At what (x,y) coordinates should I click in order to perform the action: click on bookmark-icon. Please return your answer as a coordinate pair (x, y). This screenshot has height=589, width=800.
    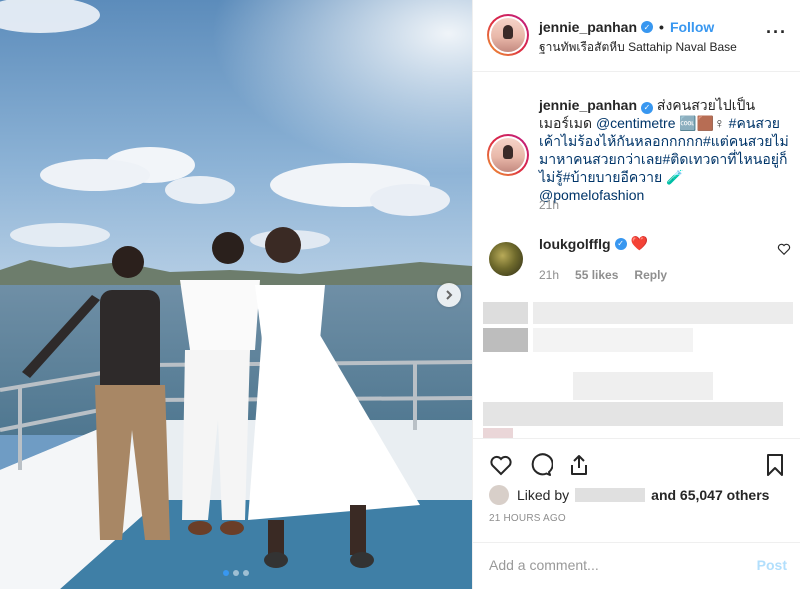
    Looking at the image, I should click on (775, 465).